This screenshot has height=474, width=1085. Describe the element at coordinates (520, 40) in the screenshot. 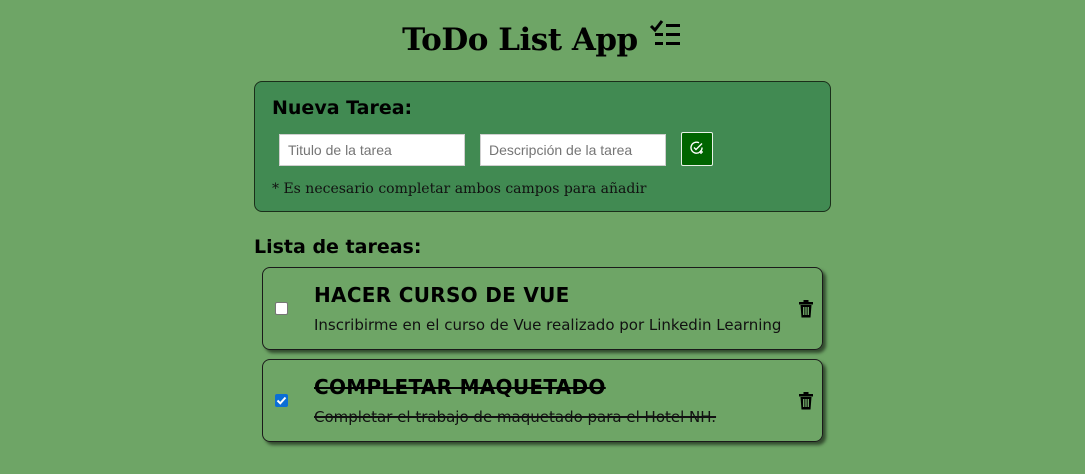

I see `page-title: ToDo List App` at that location.